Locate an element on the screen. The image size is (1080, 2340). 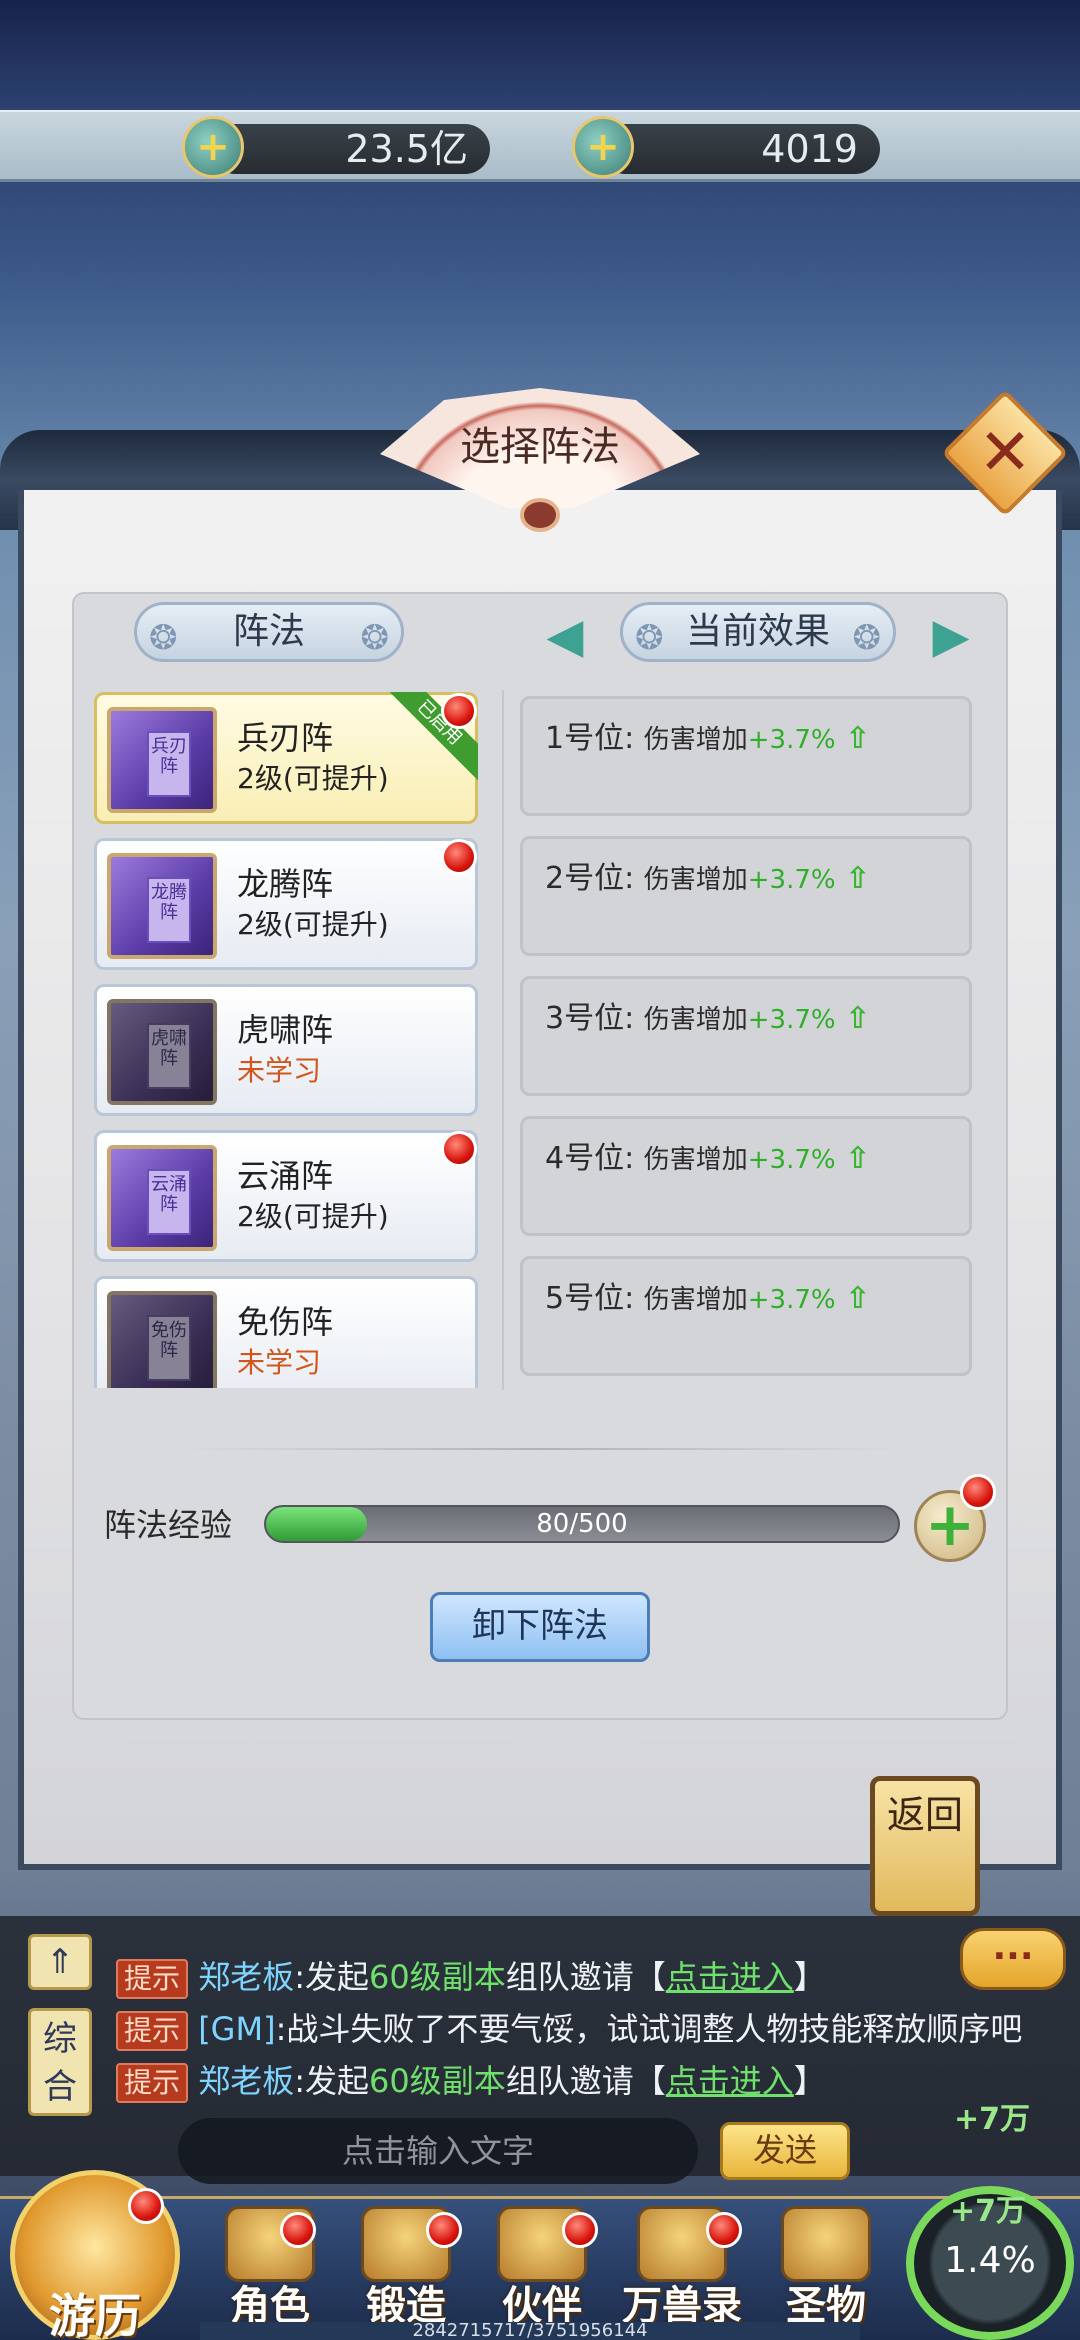
formations-header: ❂ 阵法 ❂ is located at coordinates (269, 632).